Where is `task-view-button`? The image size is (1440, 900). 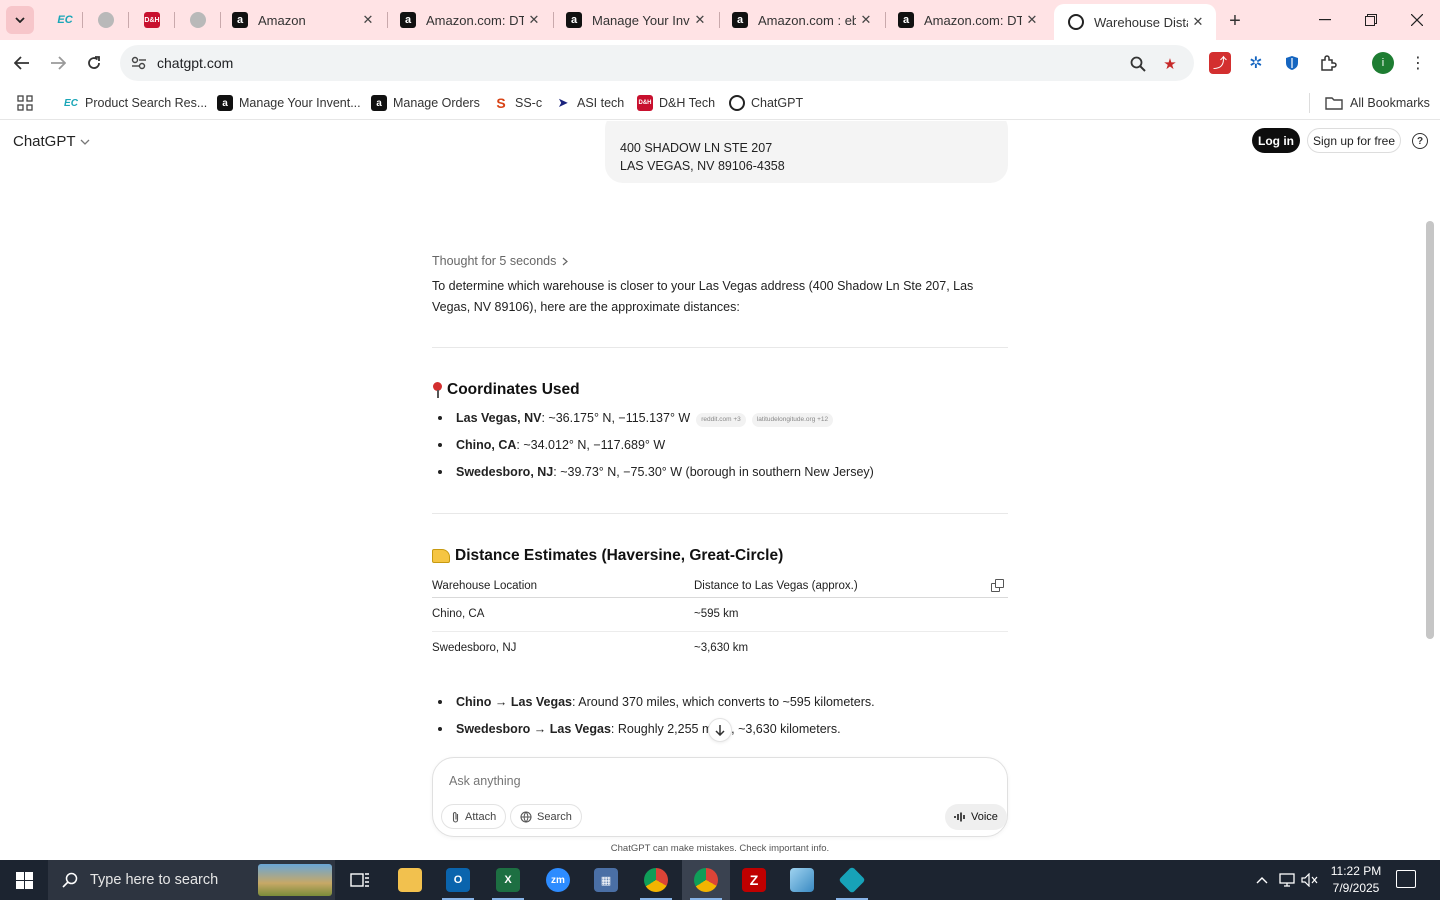 task-view-button is located at coordinates (360, 880).